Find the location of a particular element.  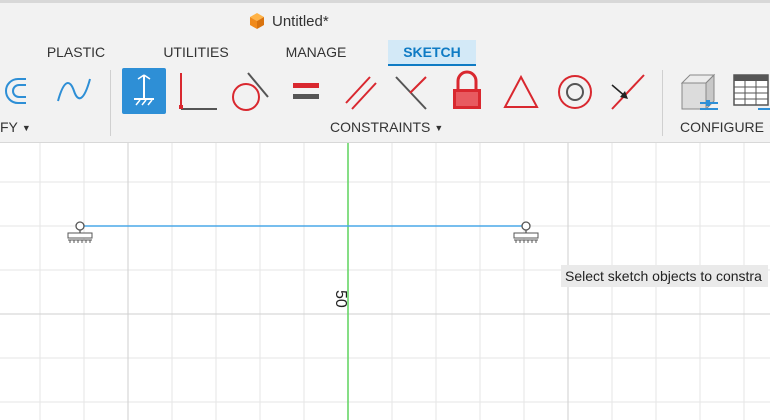

configure-box-icon is located at coordinates (699, 92).